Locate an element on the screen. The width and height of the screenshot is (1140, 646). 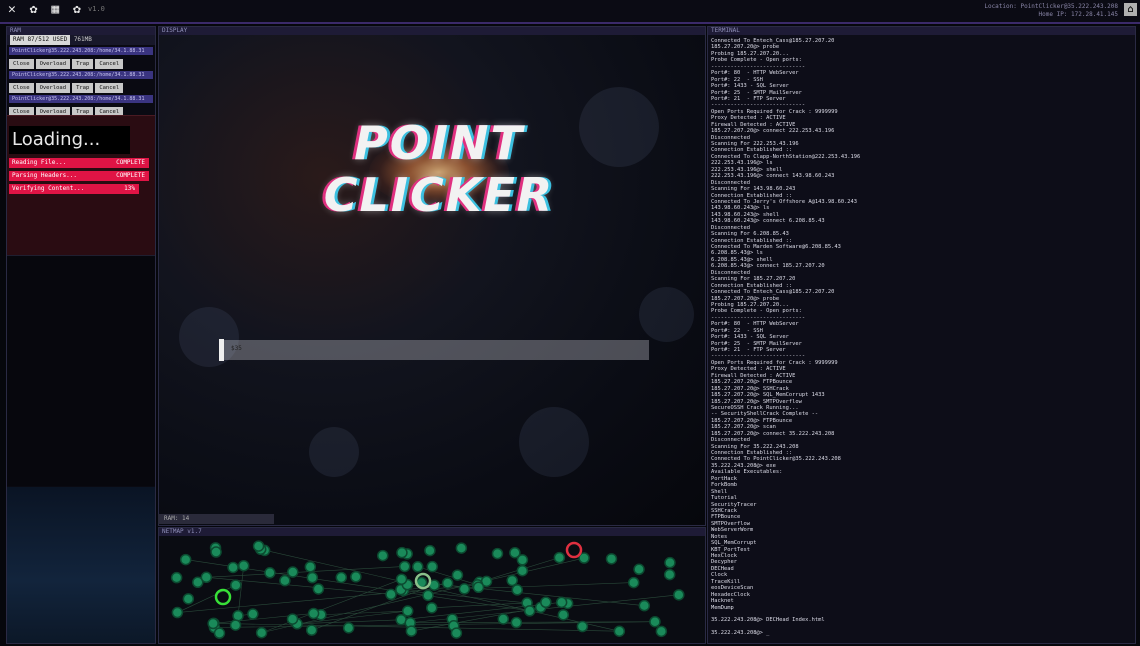
bokeh-light is located at coordinates (334, 452).